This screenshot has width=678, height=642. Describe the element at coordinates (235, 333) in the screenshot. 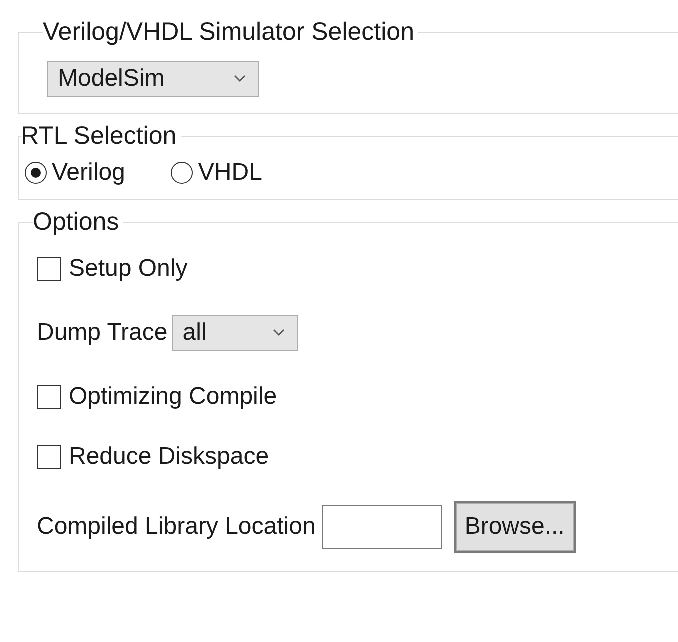

I see `dropdown: all` at that location.